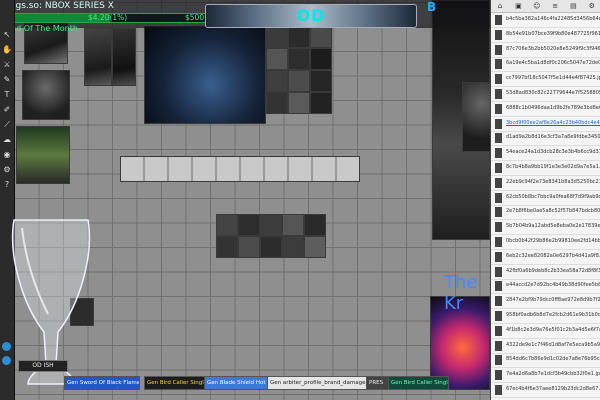 This screenshot has height=400, width=600. I want to click on file-row: 67ec4b4f6e37aee8129b23dc2d8e67.jpg, so click(545, 390).